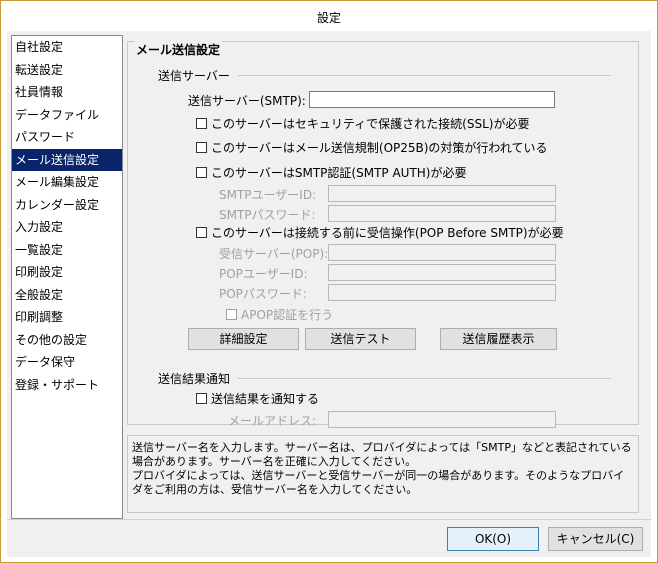 The width and height of the screenshot is (658, 563). What do you see at coordinates (442, 272) in the screenshot?
I see `pop-user-input` at bounding box center [442, 272].